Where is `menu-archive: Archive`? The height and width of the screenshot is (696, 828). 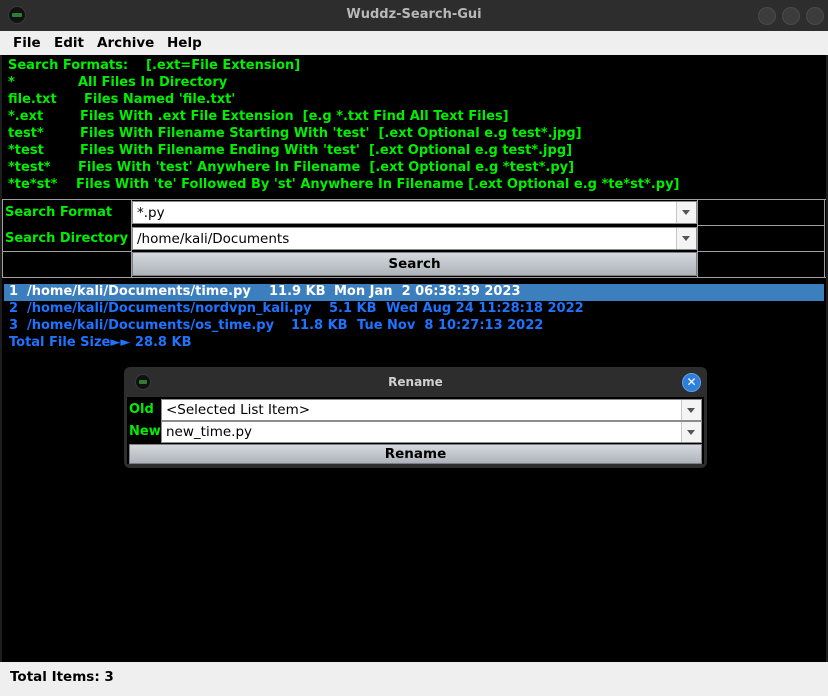 menu-archive: Archive is located at coordinates (125, 43).